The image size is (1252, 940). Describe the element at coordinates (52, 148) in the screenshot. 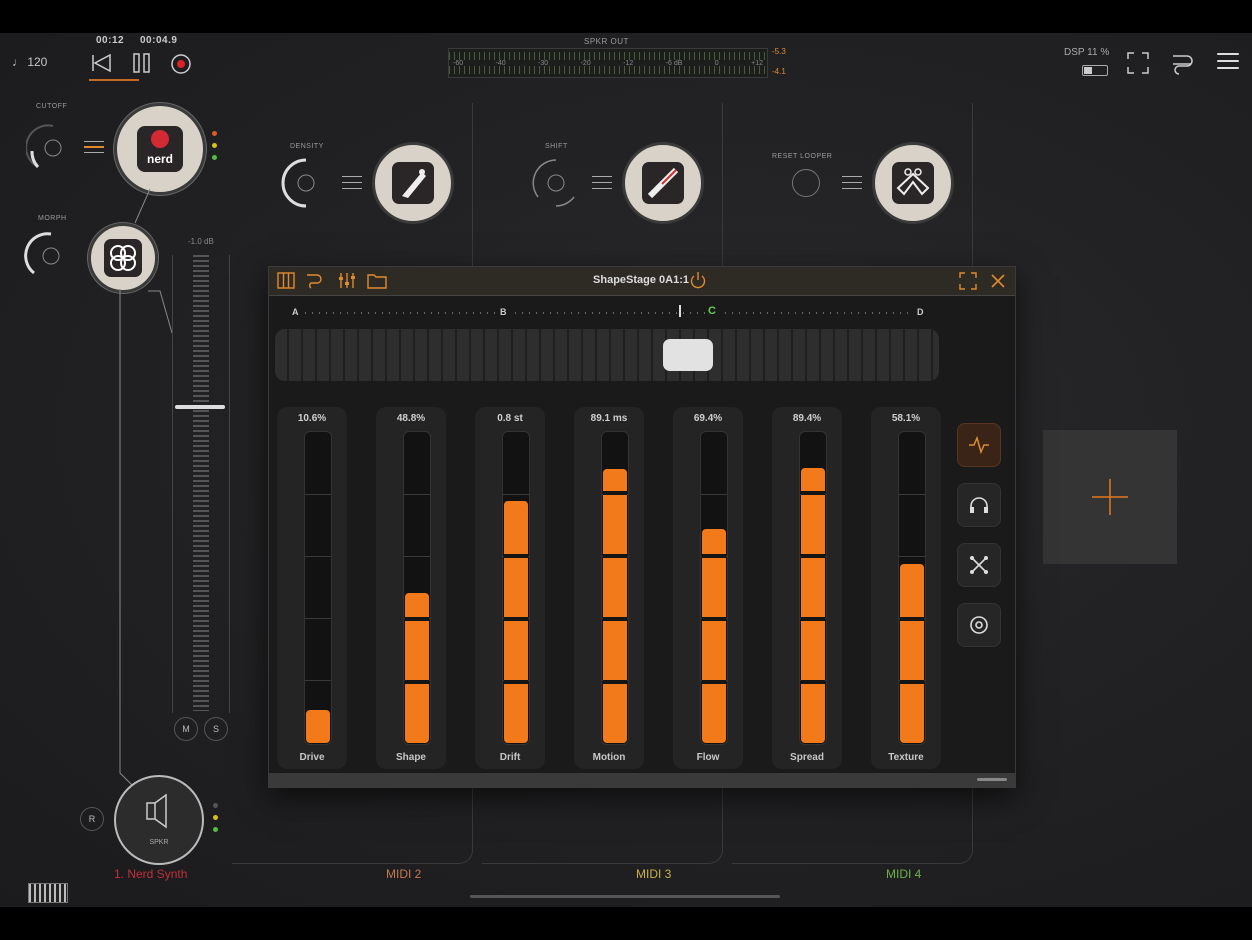

I see `cutoff-knob` at that location.